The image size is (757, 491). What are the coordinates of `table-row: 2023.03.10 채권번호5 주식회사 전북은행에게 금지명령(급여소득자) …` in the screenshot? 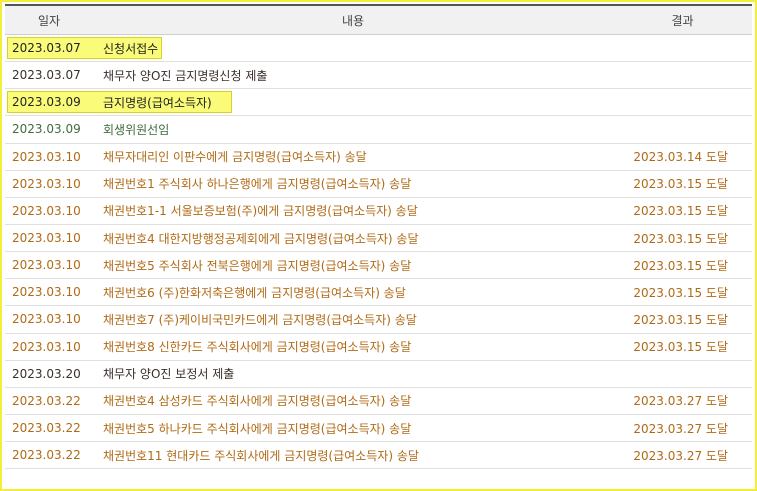 It's located at (378, 266).